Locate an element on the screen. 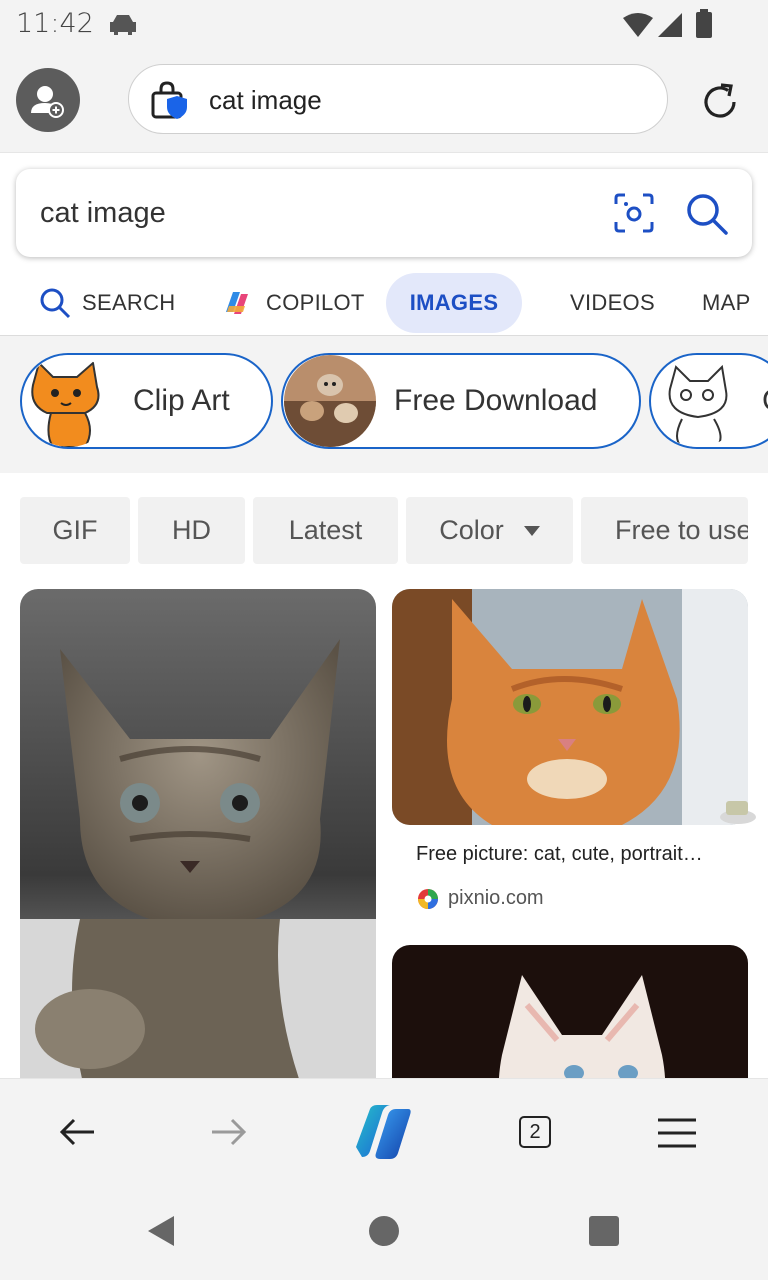 The height and width of the screenshot is (1280, 768). filter-color-label: Color is located at coordinates (471, 530).